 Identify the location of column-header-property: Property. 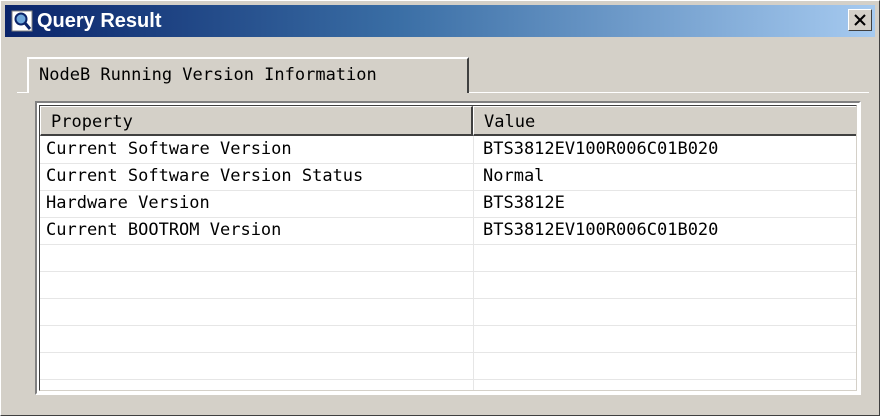
(256, 121).